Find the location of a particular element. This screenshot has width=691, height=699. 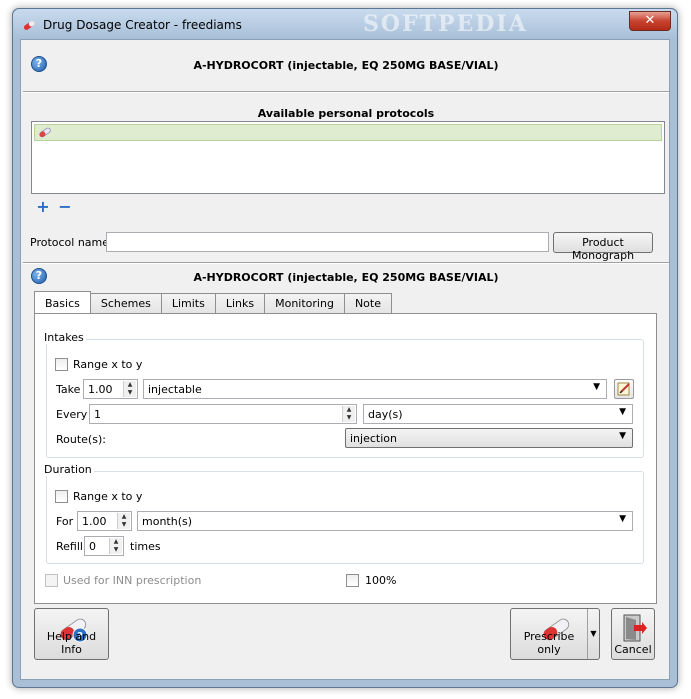

every-value: 1 is located at coordinates (97, 414).